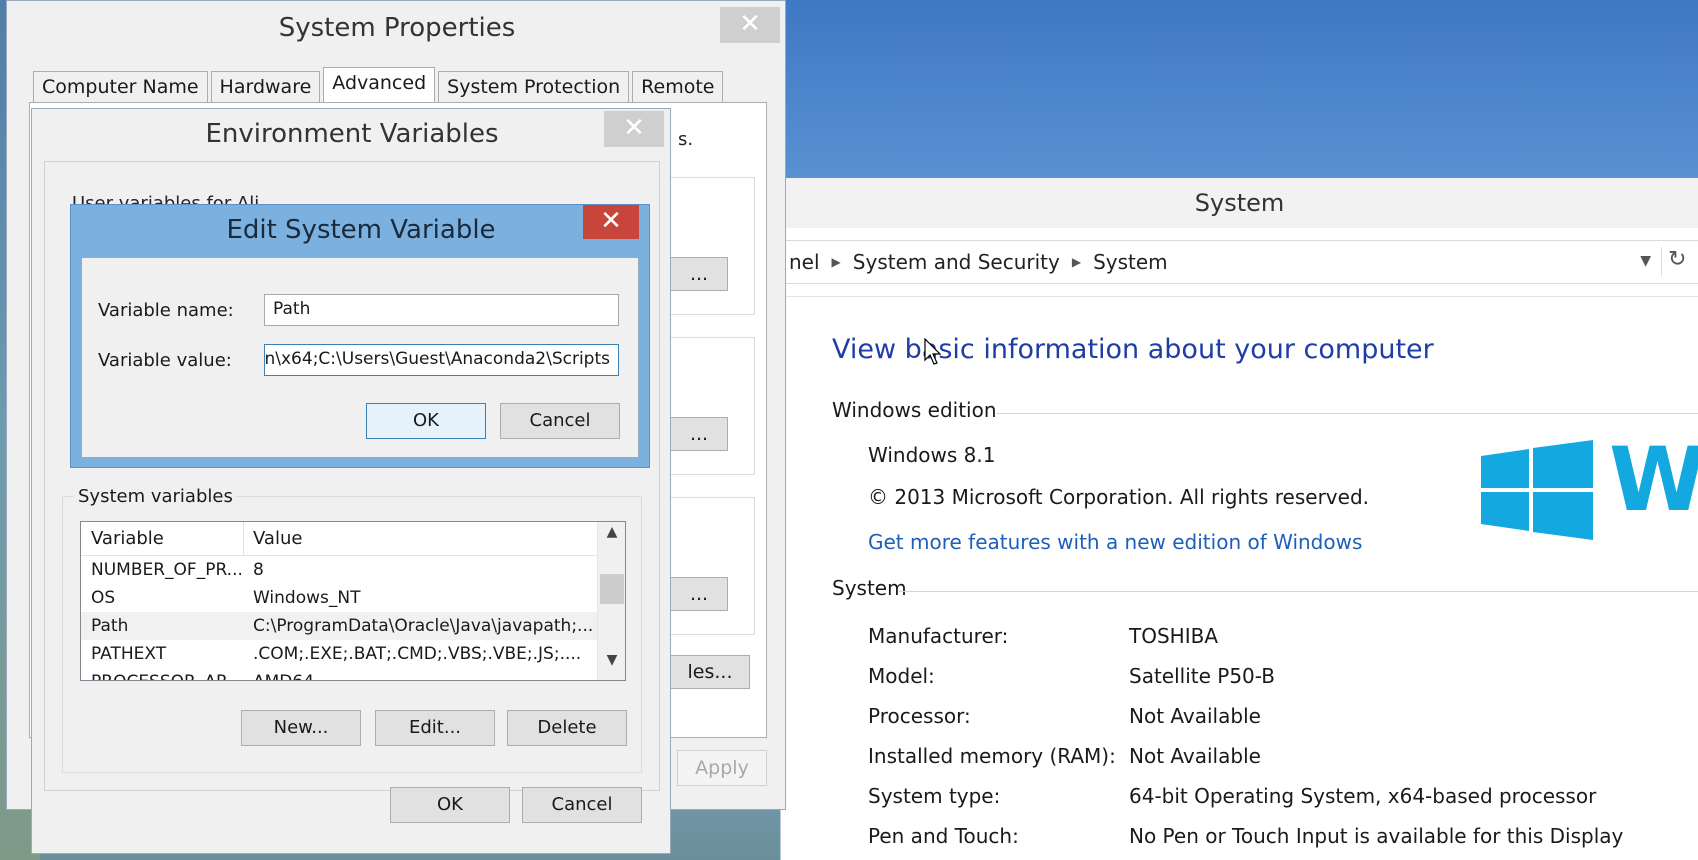 The height and width of the screenshot is (860, 1698). I want to click on tab-advanced: Advanced, so click(379, 85).